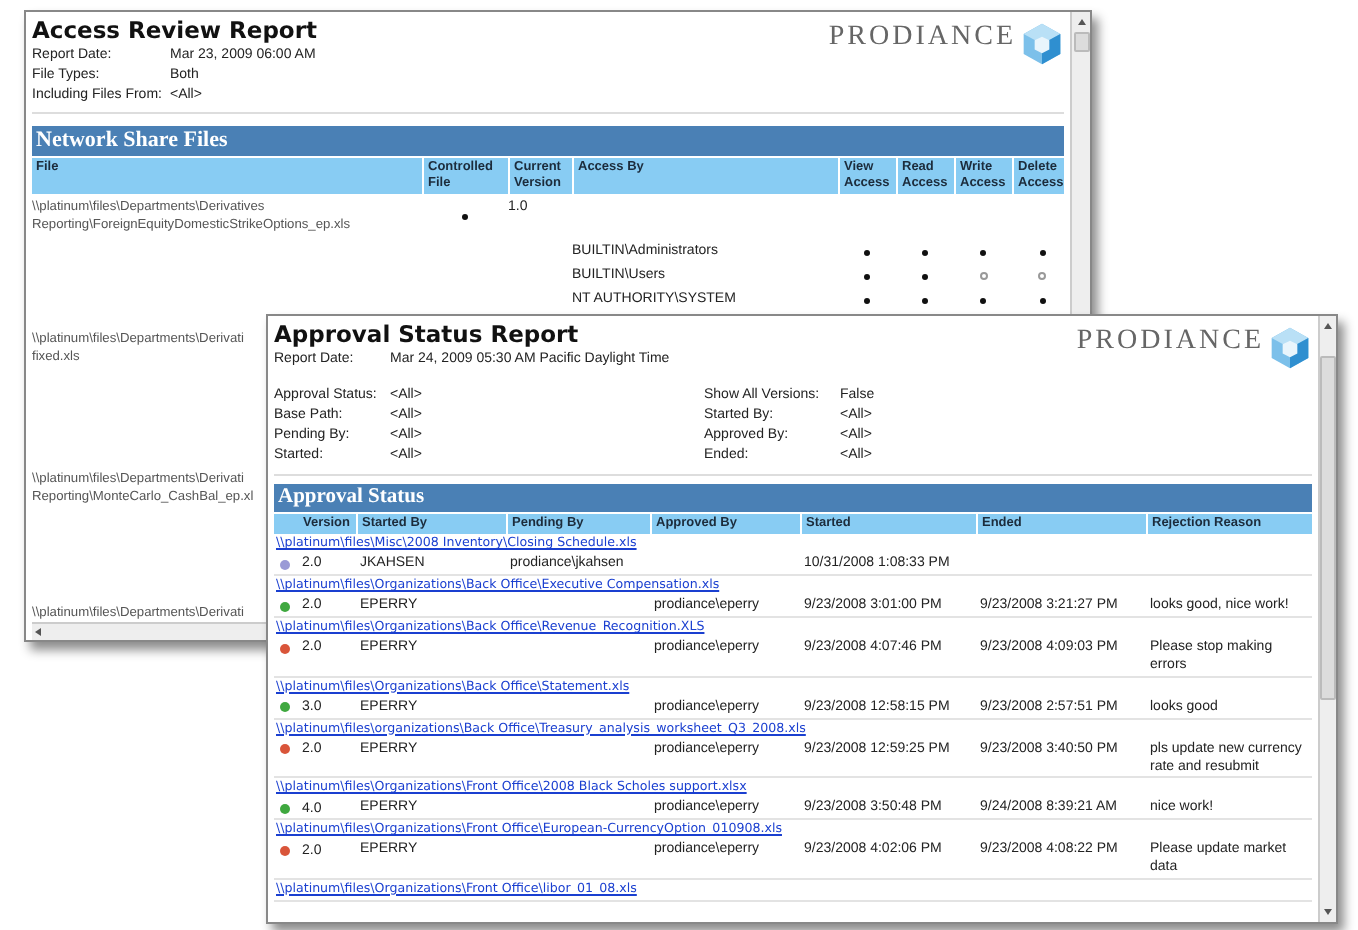 The width and height of the screenshot is (1358, 930). I want to click on report-title: Access Review Report, so click(175, 31).